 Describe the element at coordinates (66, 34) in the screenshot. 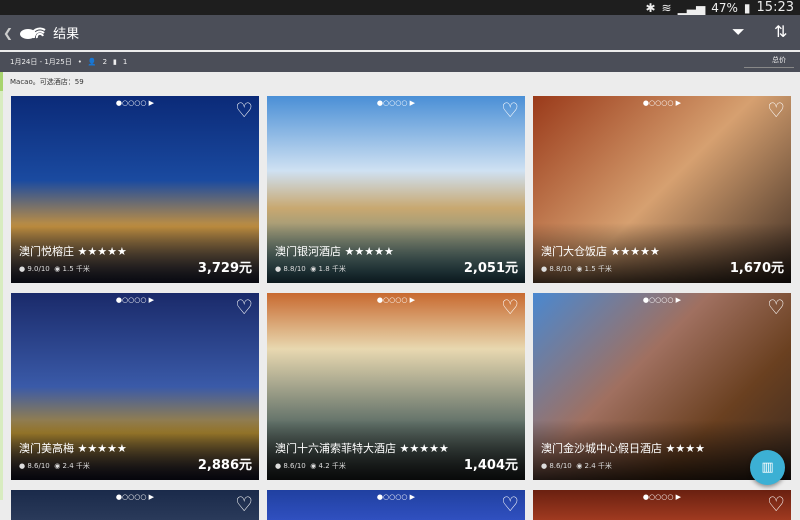

I see `page-title: 结果` at that location.